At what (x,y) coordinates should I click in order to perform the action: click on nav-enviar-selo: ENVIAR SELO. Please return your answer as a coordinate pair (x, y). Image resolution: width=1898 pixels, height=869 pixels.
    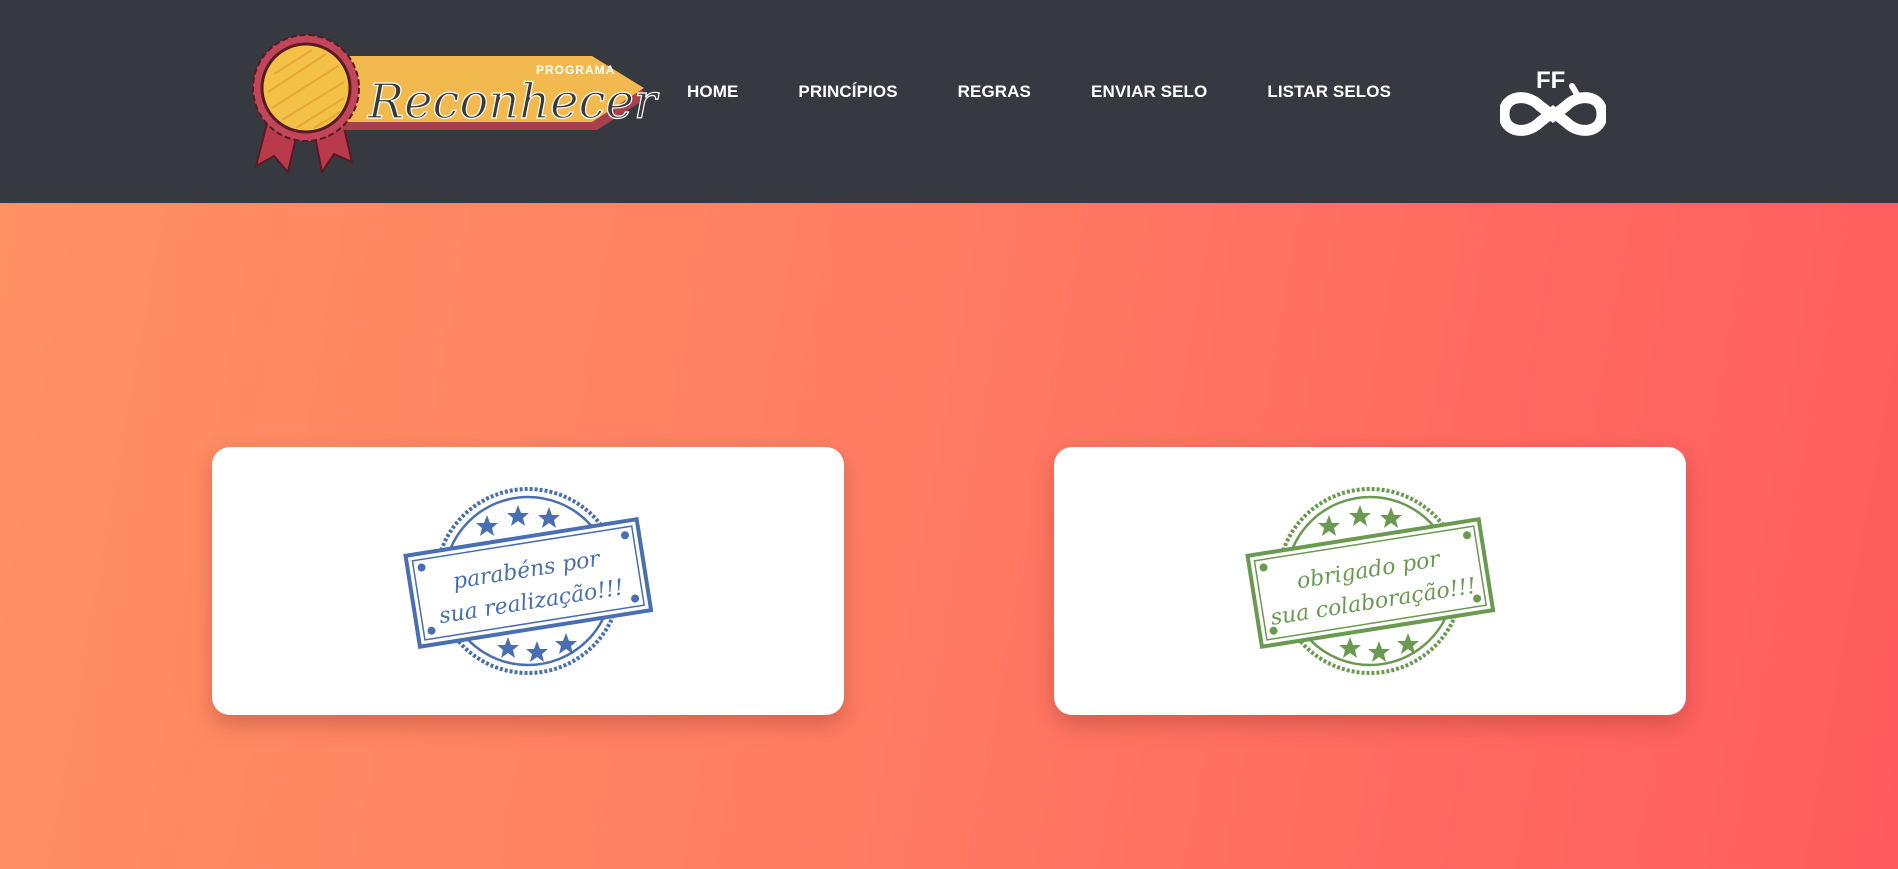
    Looking at the image, I should click on (1149, 92).